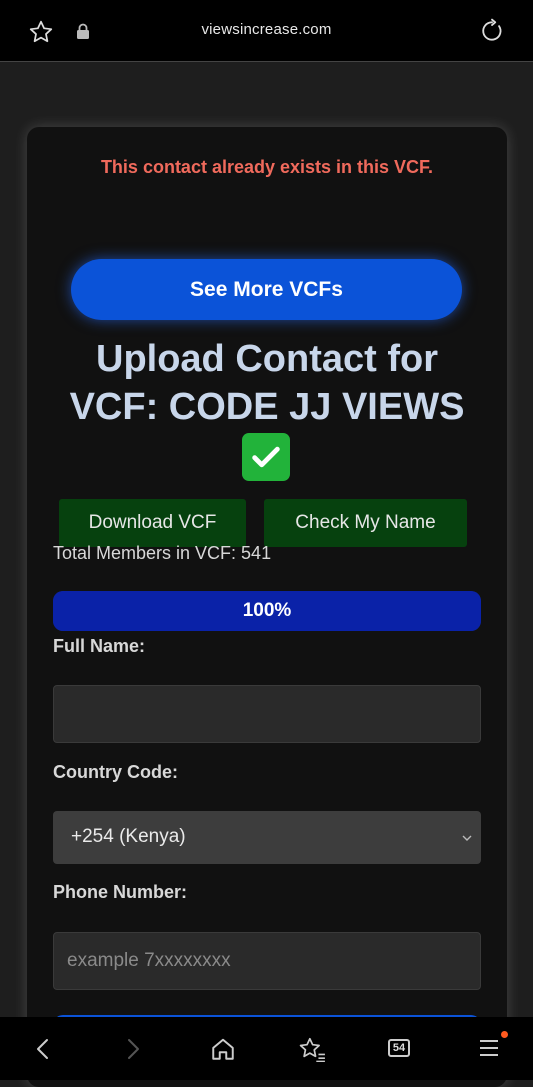 Image resolution: width=533 pixels, height=1087 pixels. I want to click on browser-bottom-nav: 54, so click(266, 1048).